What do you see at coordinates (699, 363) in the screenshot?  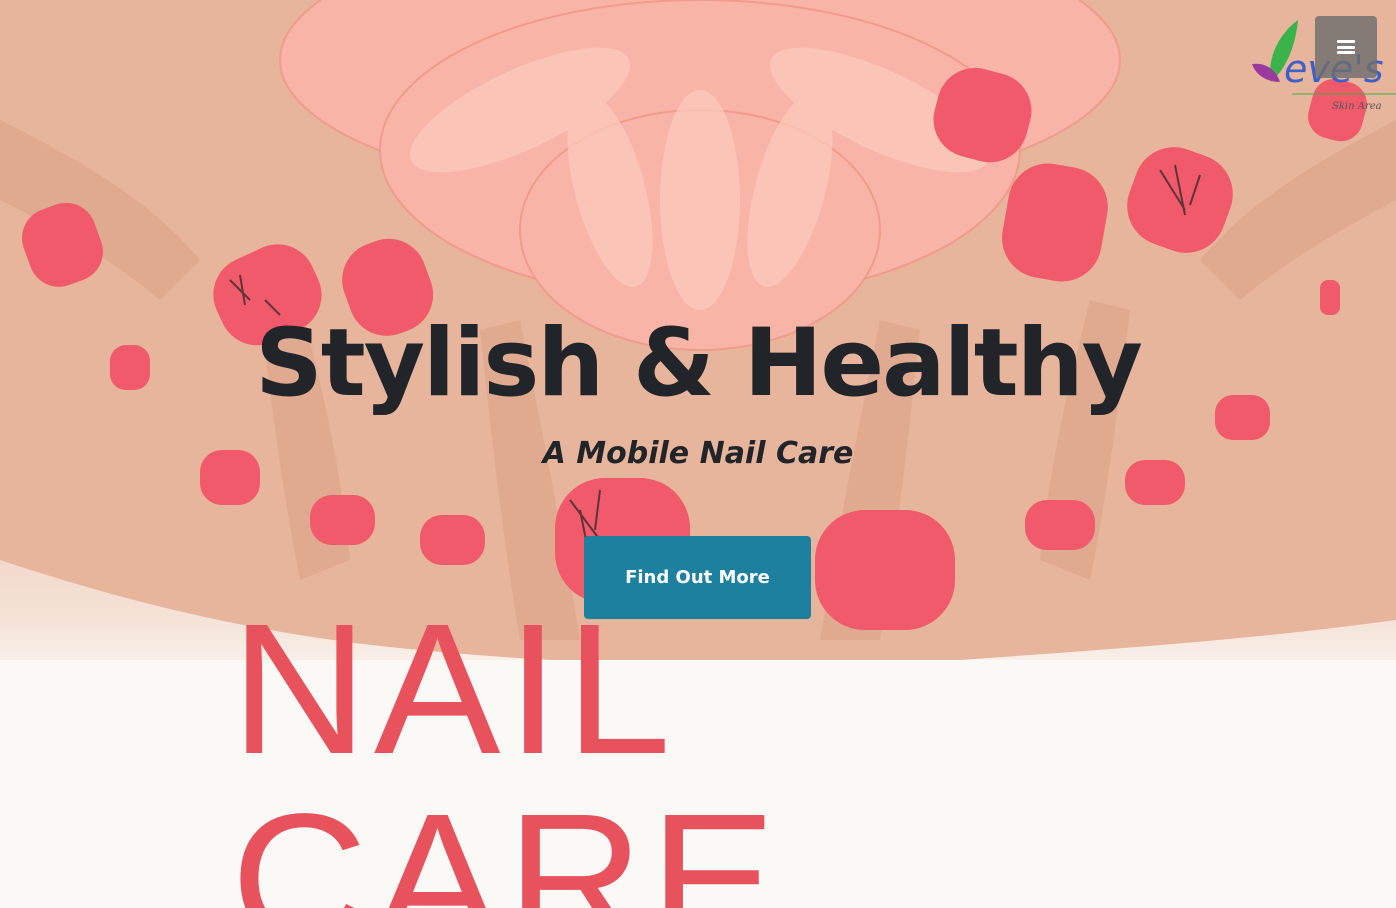 I see `hero-headline: Stylish & Healthy` at bounding box center [699, 363].